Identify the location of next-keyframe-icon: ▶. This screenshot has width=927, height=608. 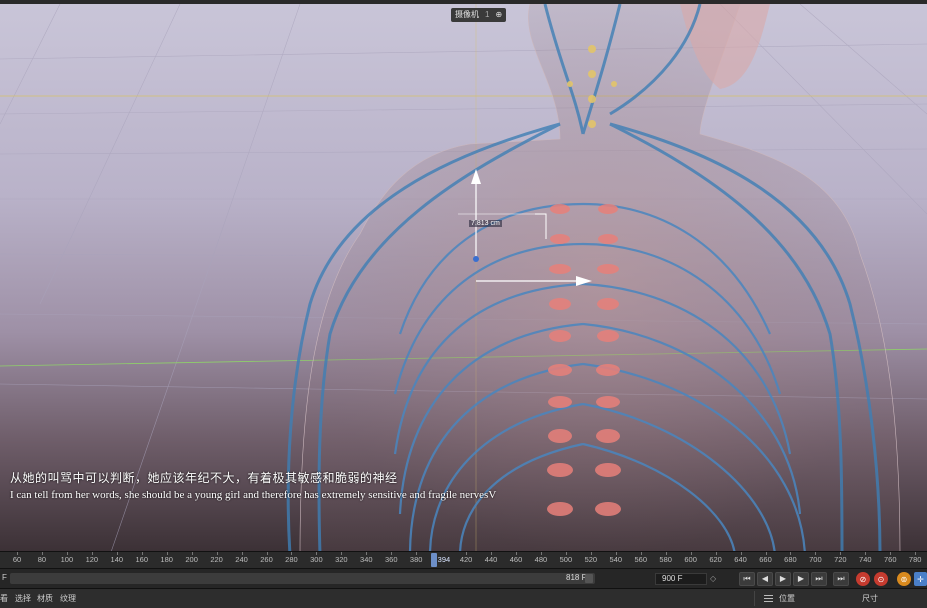
(801, 578).